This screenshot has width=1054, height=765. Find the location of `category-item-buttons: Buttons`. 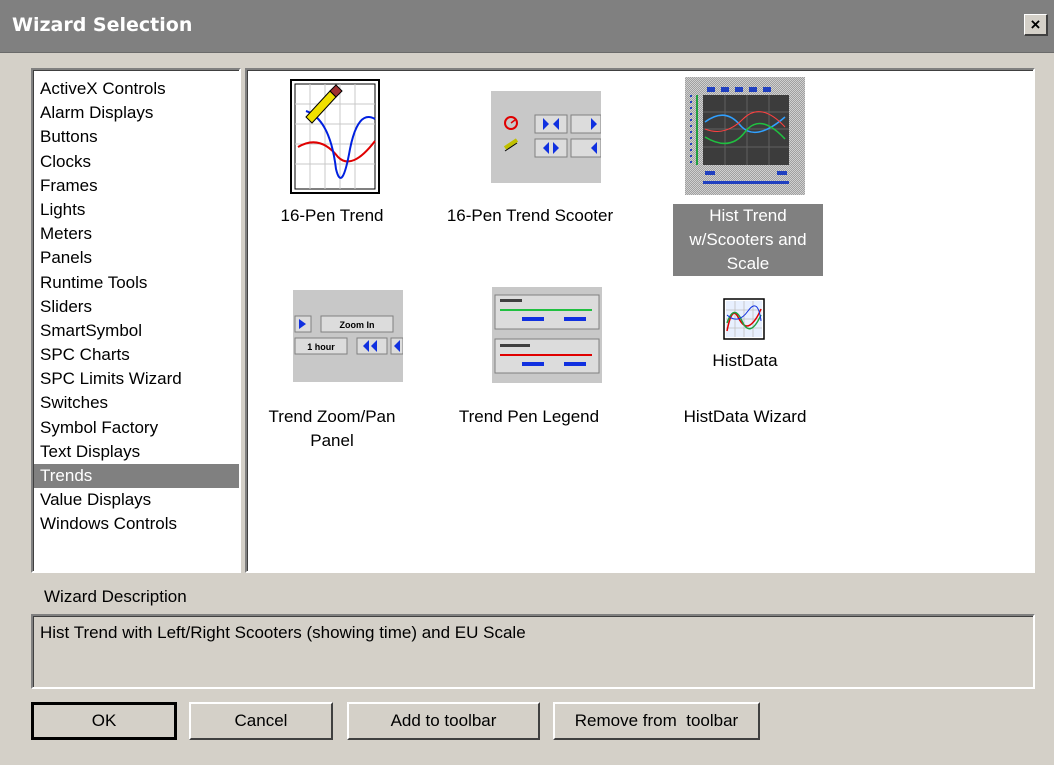

category-item-buttons: Buttons is located at coordinates (136, 137).